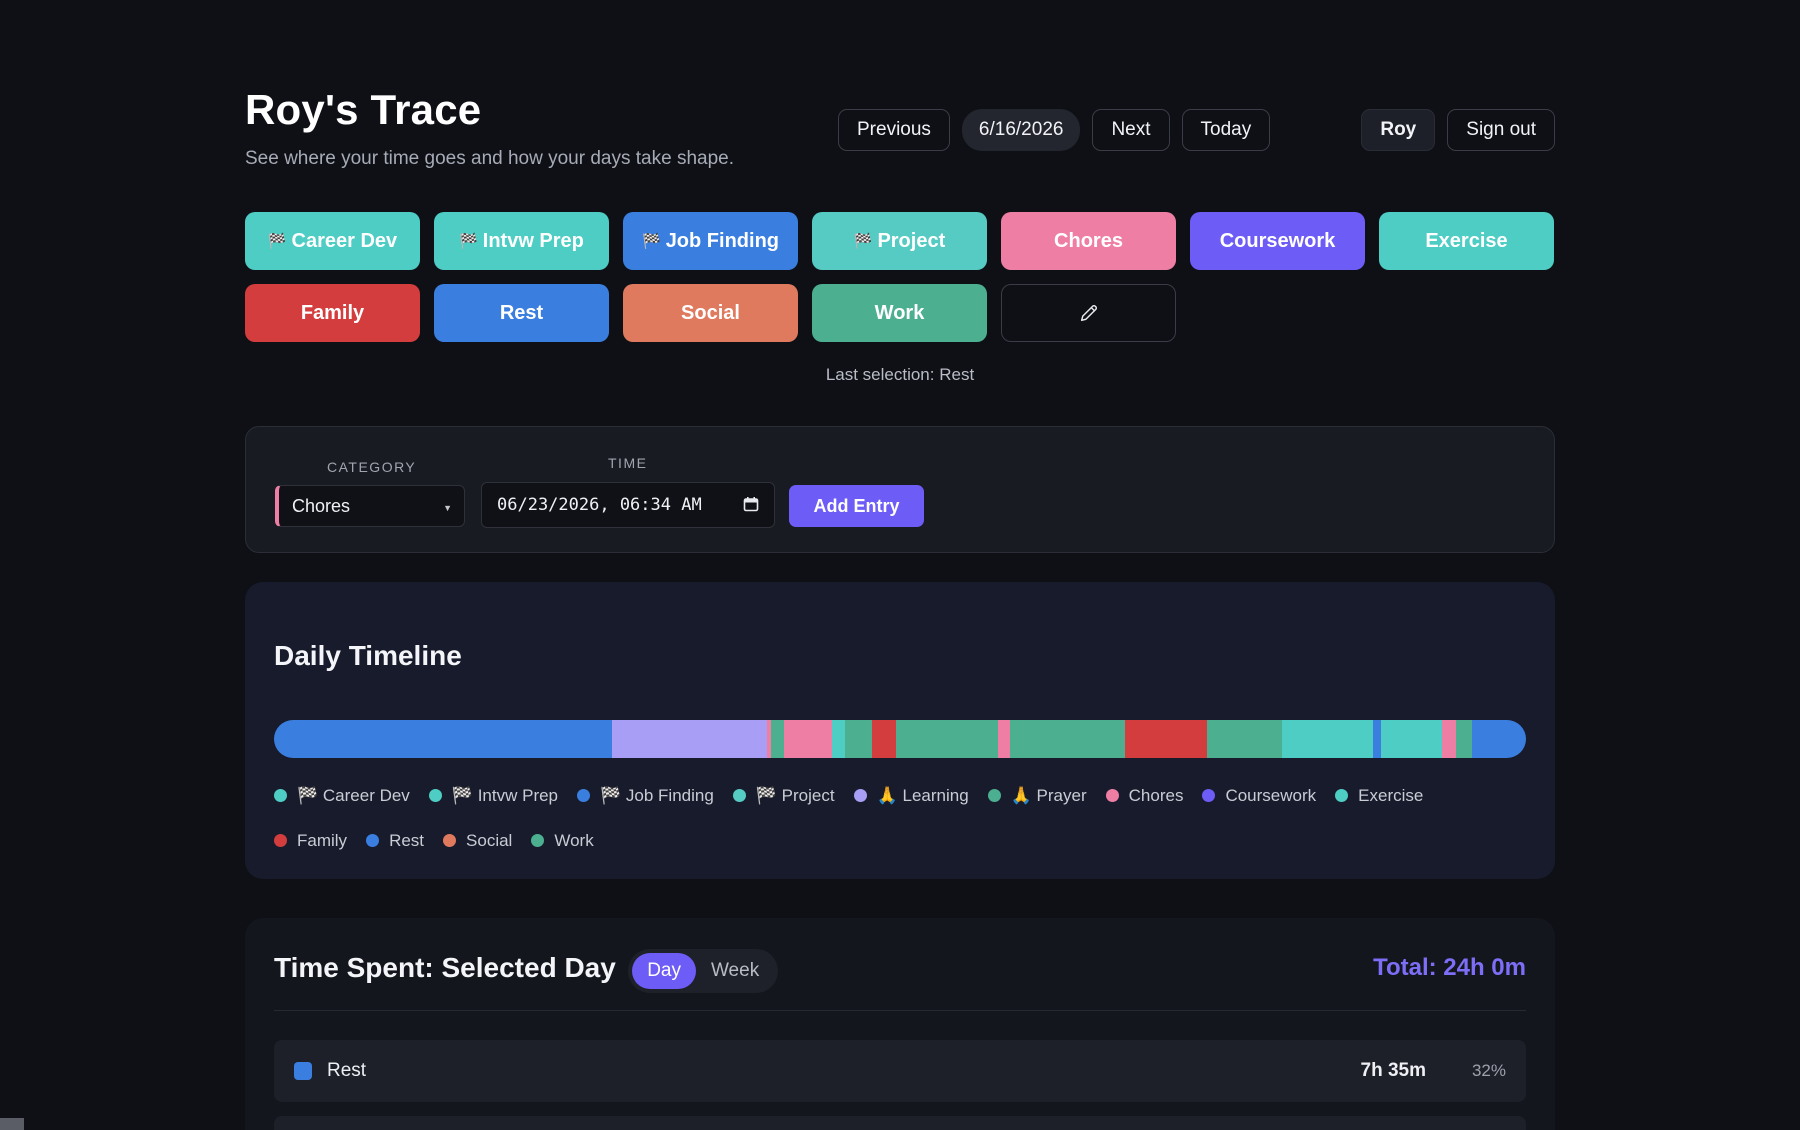  I want to click on row-duration: 7h 35m, so click(1393, 1070).